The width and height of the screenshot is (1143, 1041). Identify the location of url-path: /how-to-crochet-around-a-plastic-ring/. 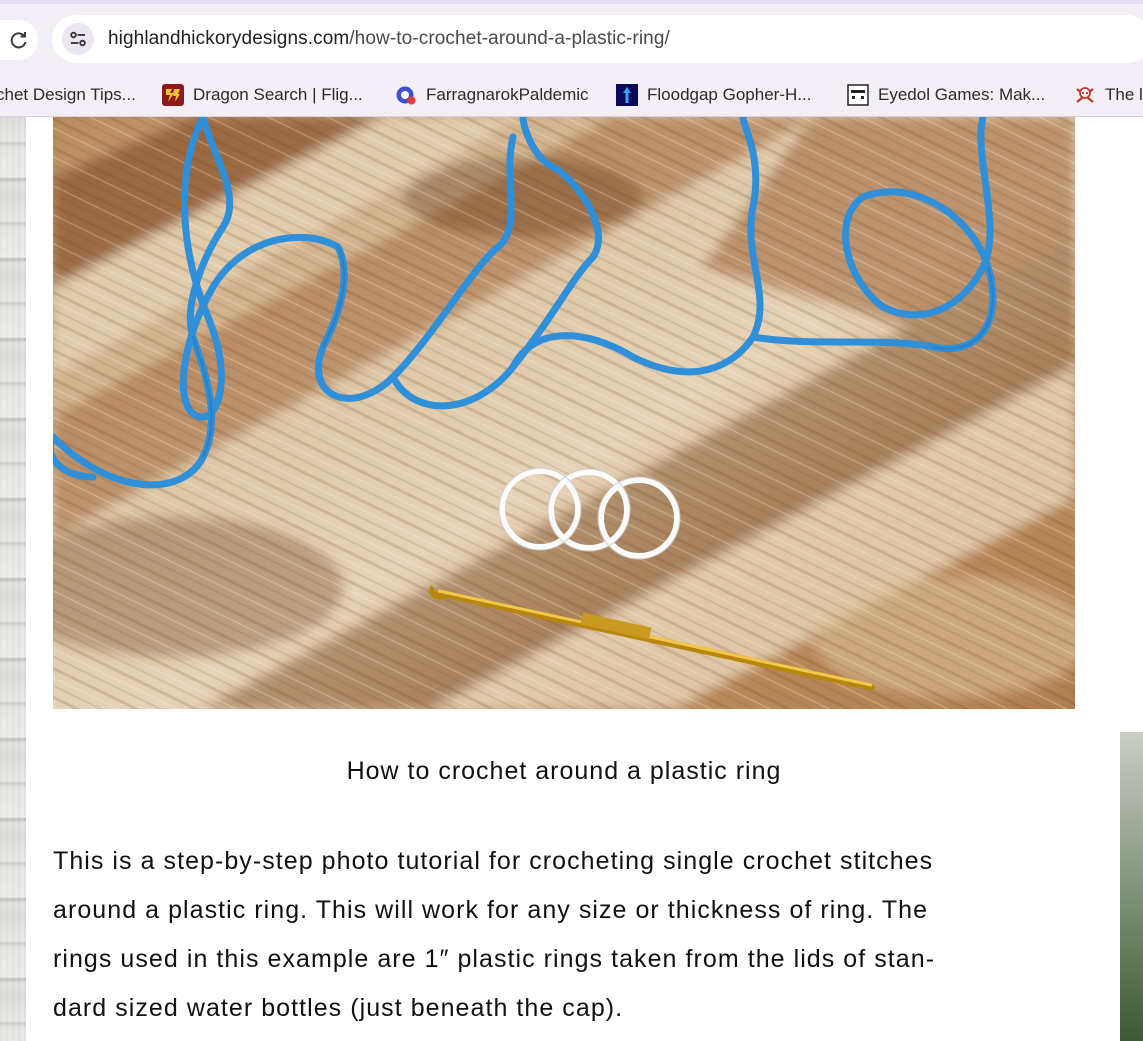
(509, 38).